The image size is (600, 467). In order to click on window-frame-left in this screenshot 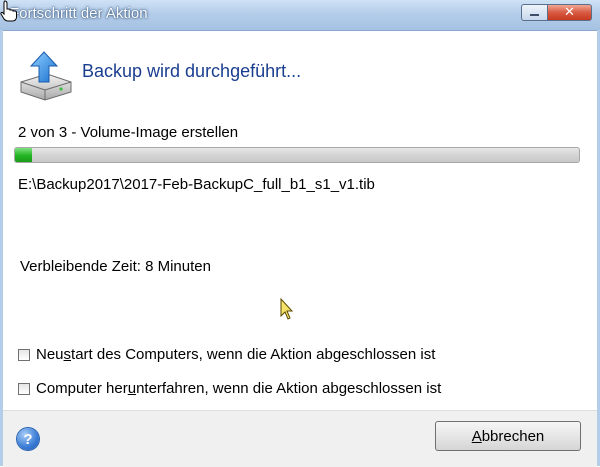, I will do `click(1, 248)`.